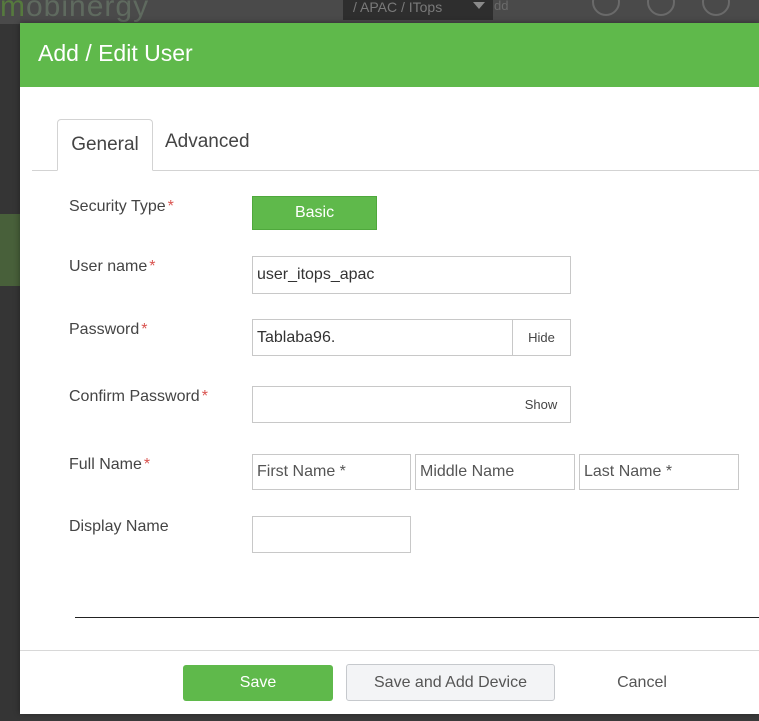 The image size is (759, 721). What do you see at coordinates (331, 472) in the screenshot?
I see `first-name-input` at bounding box center [331, 472].